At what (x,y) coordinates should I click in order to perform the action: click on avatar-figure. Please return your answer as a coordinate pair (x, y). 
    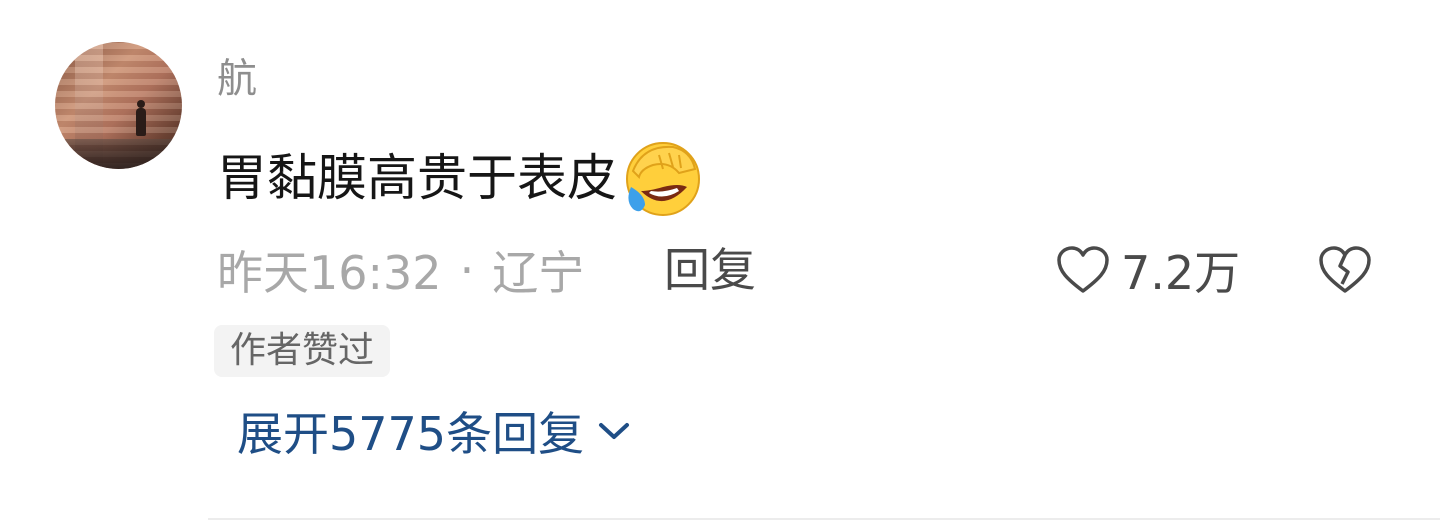
    Looking at the image, I should click on (141, 118).